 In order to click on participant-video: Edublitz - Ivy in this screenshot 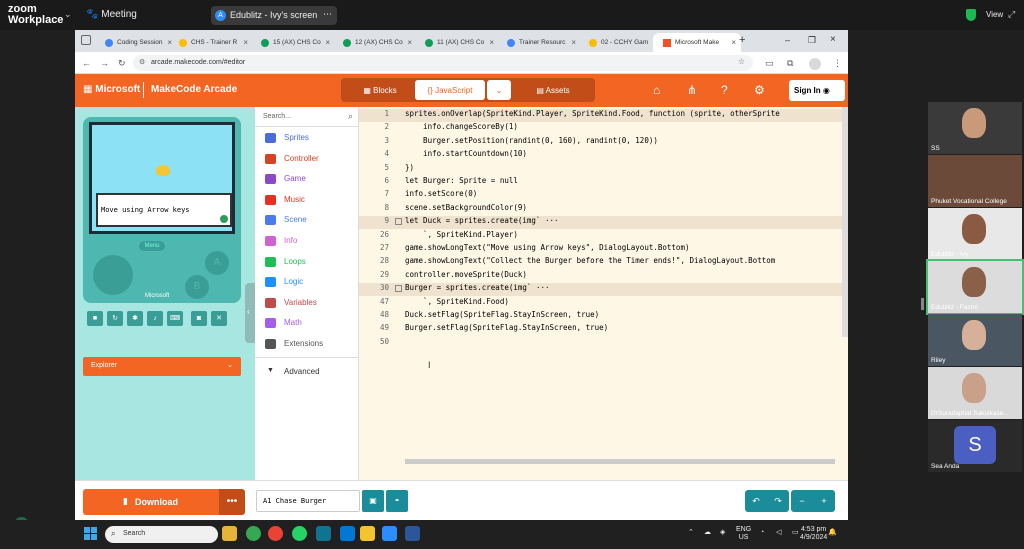, I will do `click(975, 234)`.